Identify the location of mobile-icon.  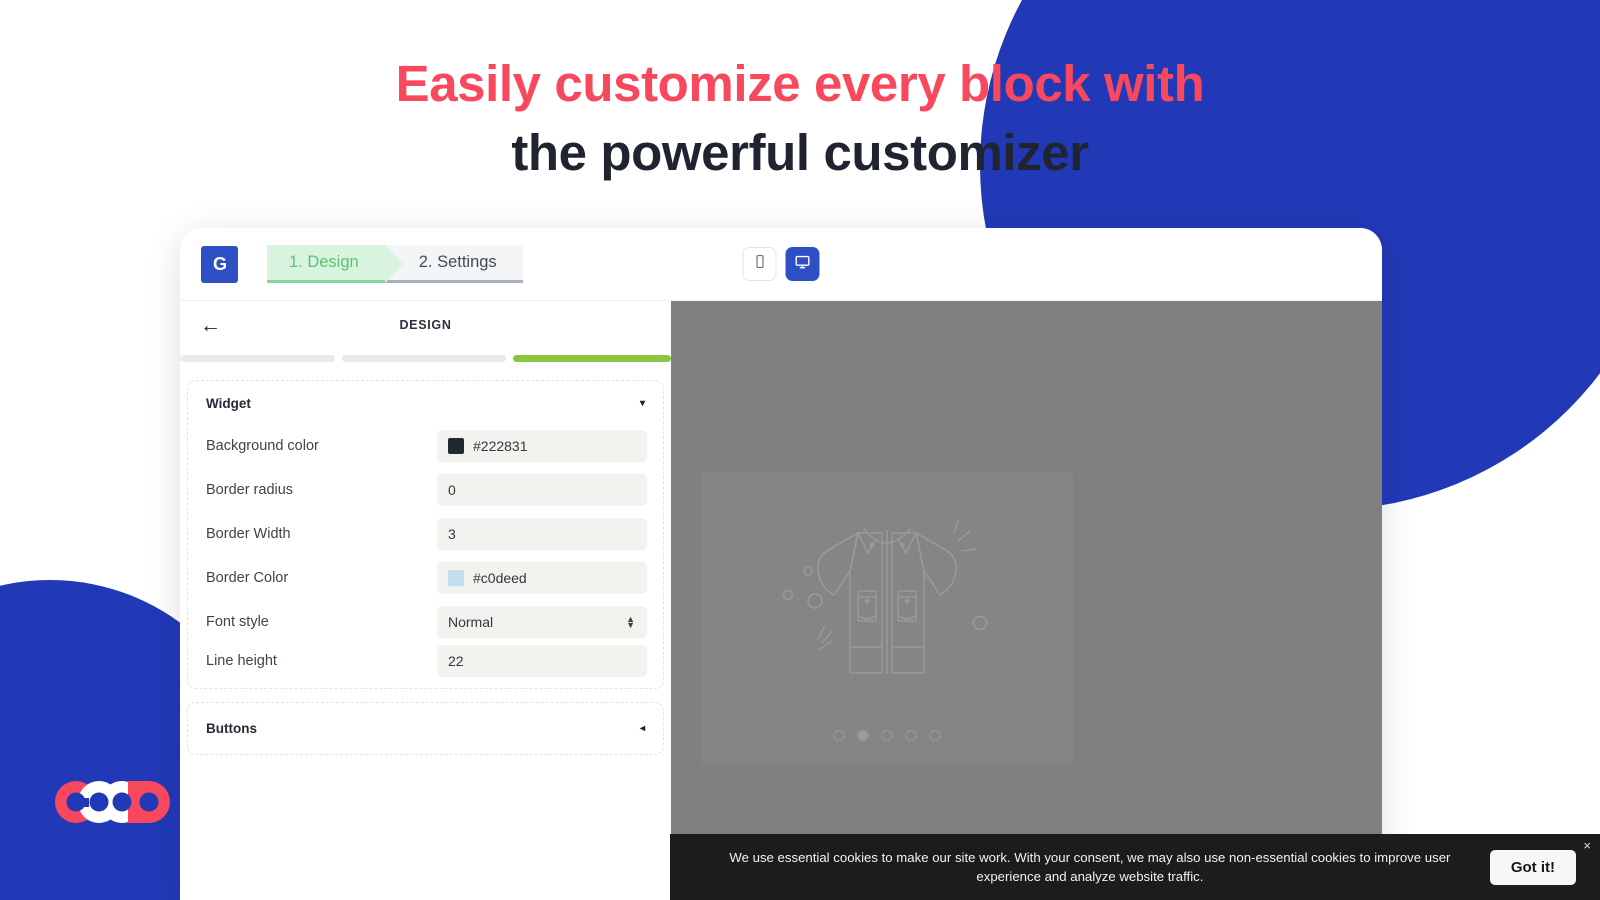
(759, 264).